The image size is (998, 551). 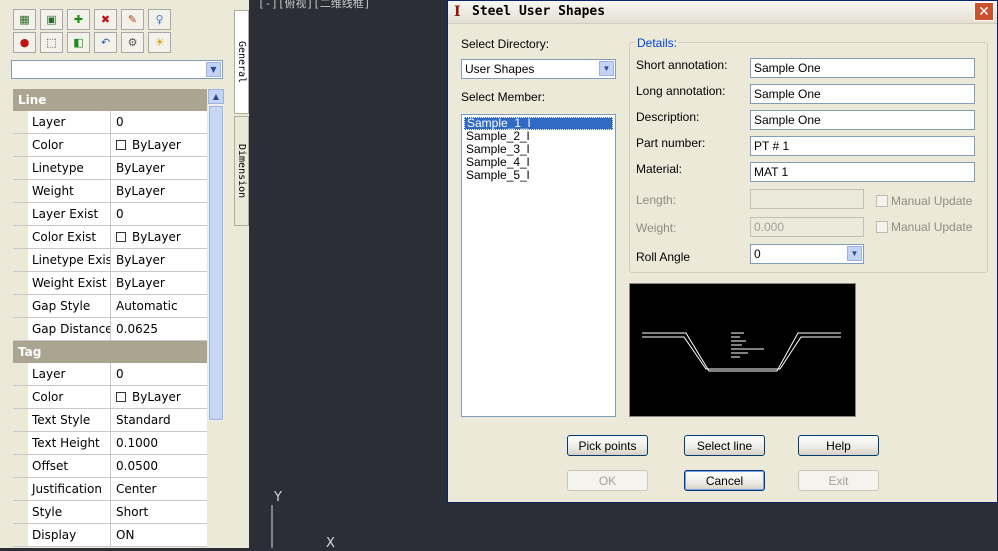 I want to click on section-header: Tag, so click(x=110, y=352).